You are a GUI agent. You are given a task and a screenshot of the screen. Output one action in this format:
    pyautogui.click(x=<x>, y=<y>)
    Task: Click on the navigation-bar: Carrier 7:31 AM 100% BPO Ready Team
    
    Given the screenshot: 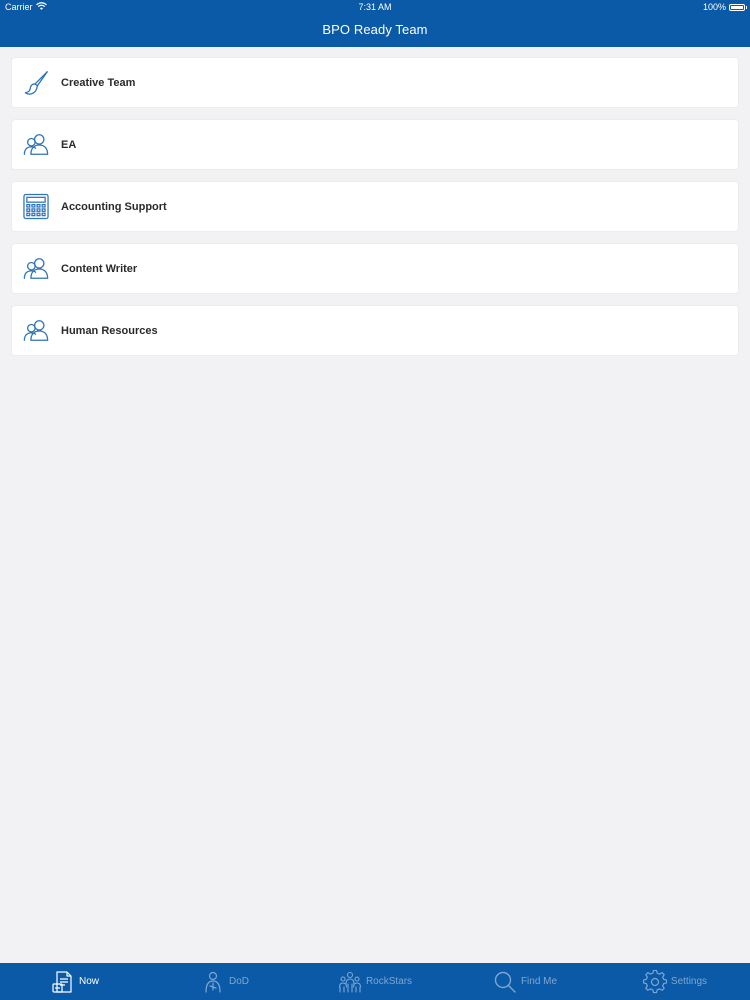 What is the action you would take?
    pyautogui.click(x=375, y=23)
    